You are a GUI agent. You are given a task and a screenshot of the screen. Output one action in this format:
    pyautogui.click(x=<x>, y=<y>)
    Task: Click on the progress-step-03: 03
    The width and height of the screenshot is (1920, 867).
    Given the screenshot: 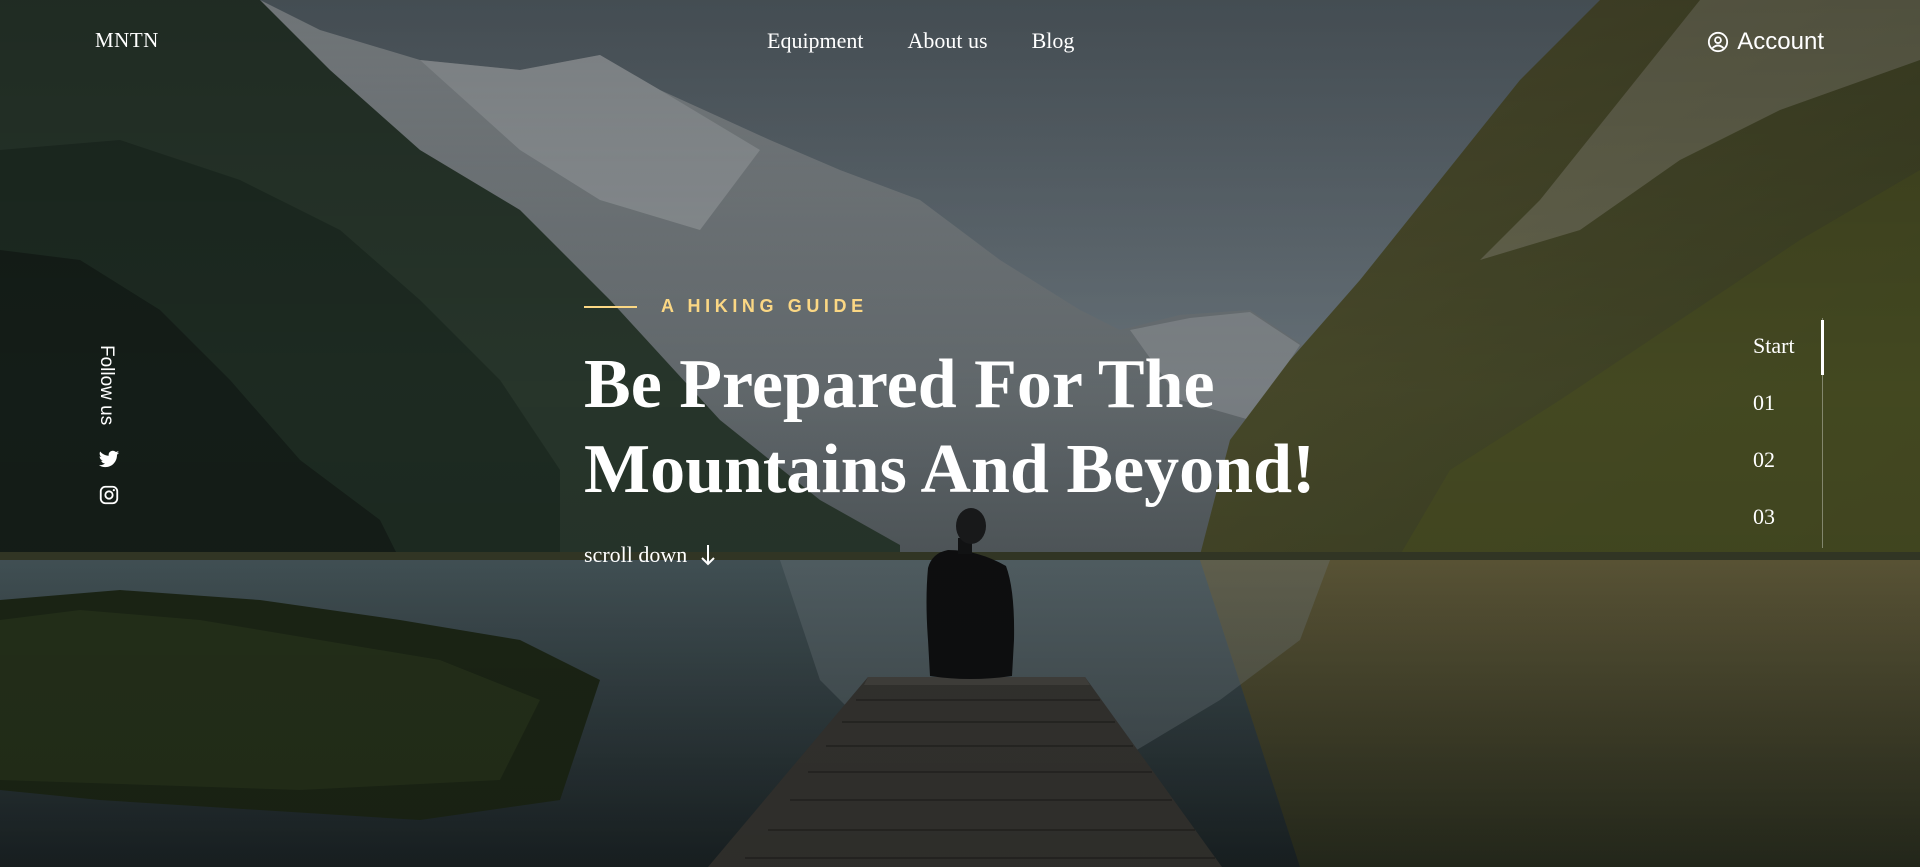 What is the action you would take?
    pyautogui.click(x=1764, y=517)
    